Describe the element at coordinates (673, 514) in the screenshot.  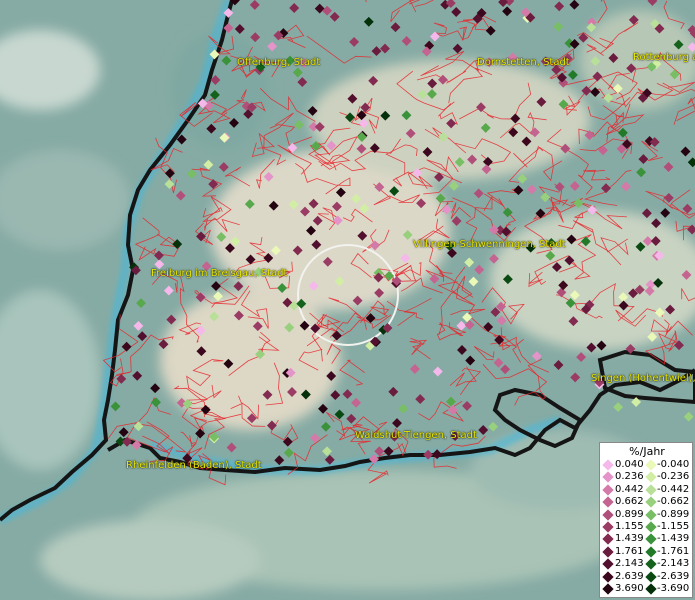
I see `legend-value-negative: -0.899` at that location.